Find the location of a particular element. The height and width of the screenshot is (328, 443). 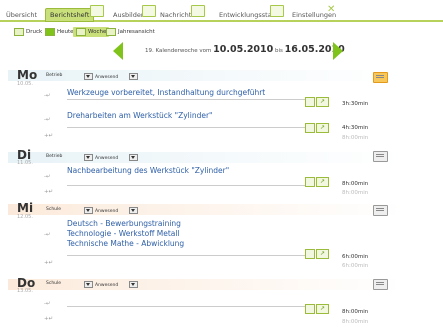

entry-text: Technische Mathe - Abwicklung is located at coordinates (125, 243).